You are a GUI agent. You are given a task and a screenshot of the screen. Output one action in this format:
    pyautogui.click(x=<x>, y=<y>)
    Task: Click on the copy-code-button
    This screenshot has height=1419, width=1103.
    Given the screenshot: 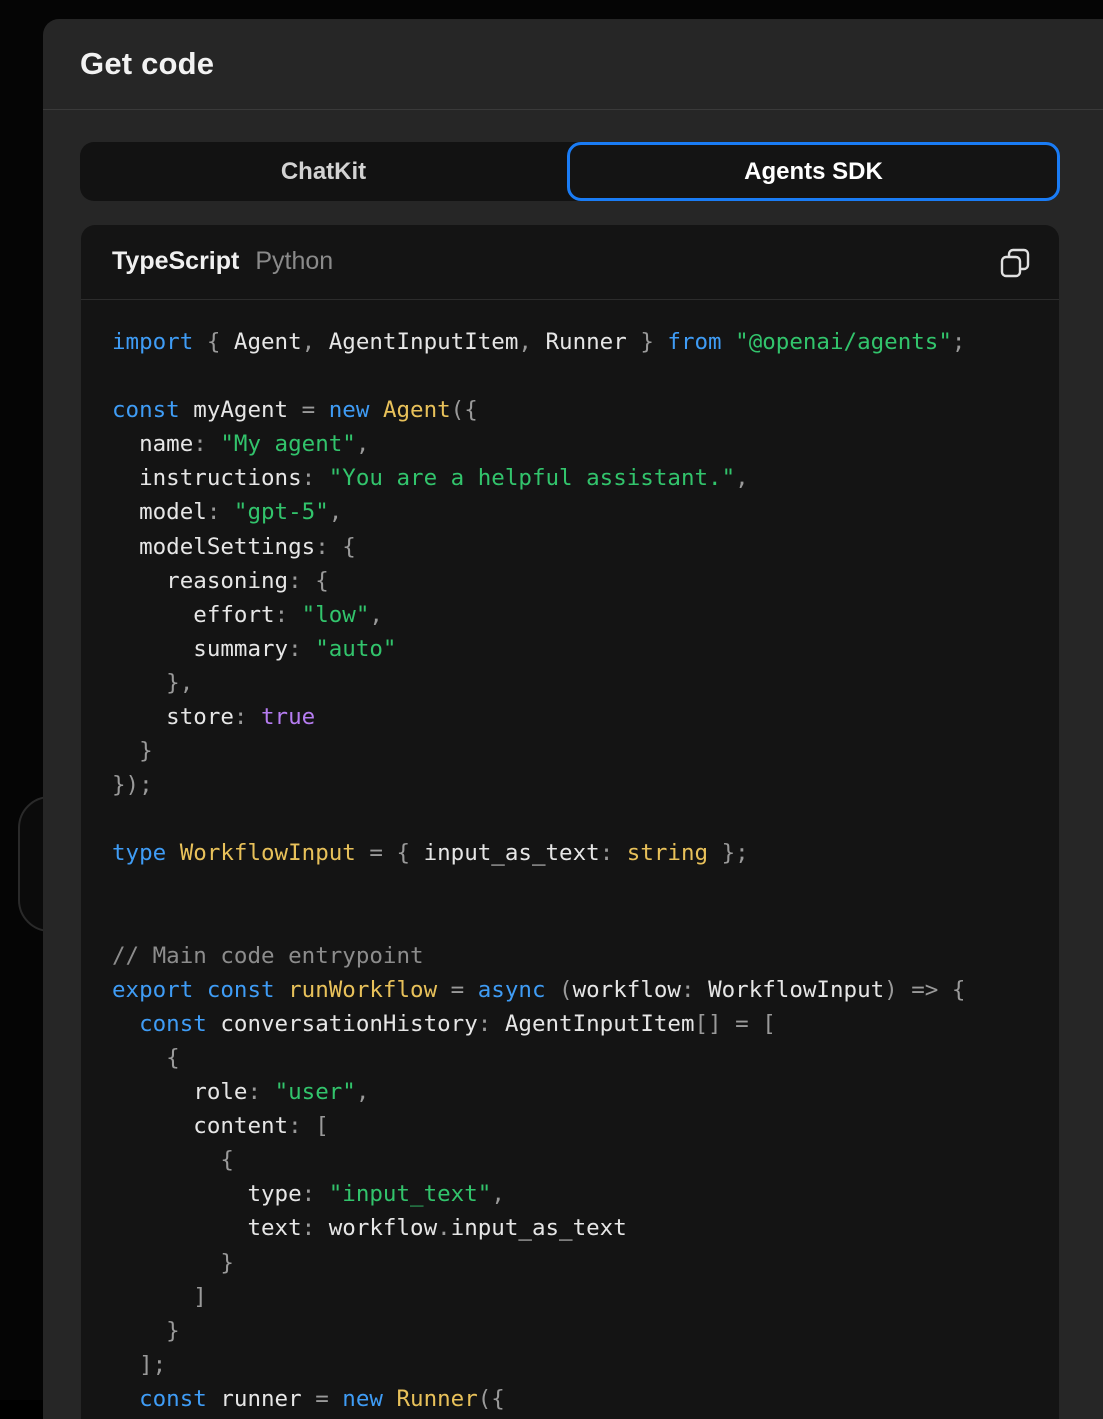 What is the action you would take?
    pyautogui.click(x=1015, y=263)
    